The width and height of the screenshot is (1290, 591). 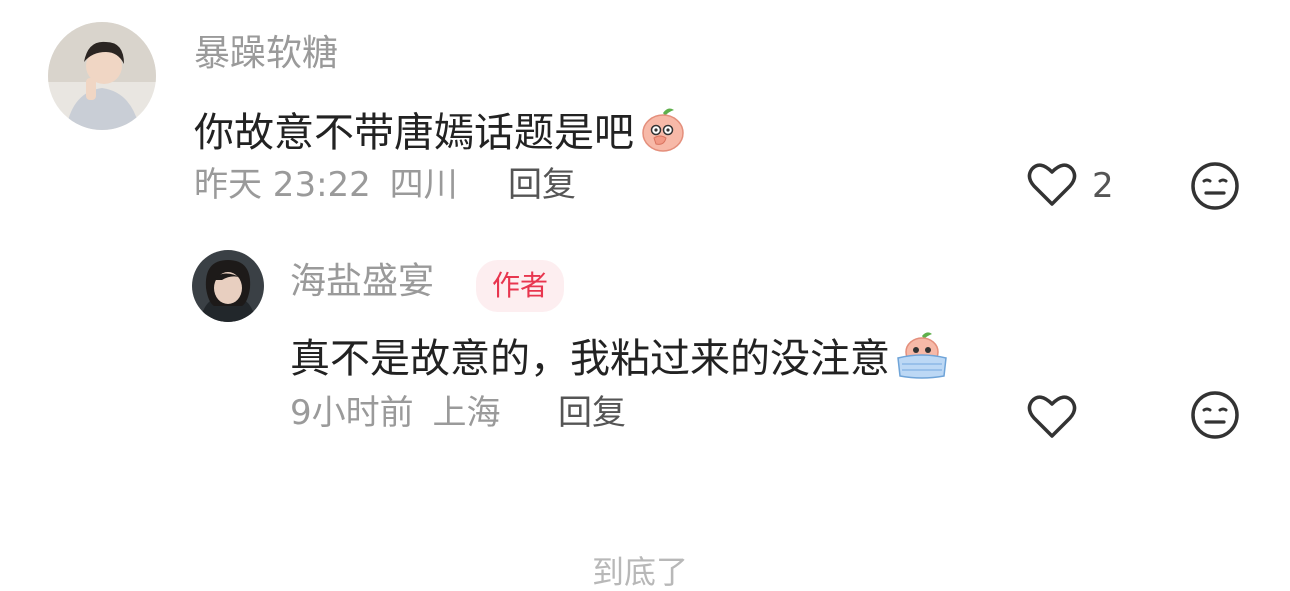 I want to click on like-button, so click(x=1052, y=418).